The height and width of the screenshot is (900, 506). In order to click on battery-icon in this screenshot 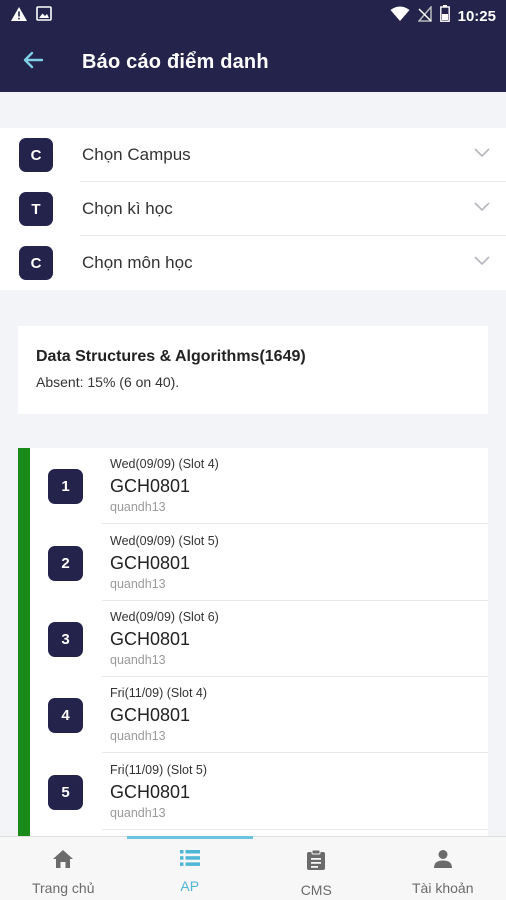, I will do `click(444, 16)`.